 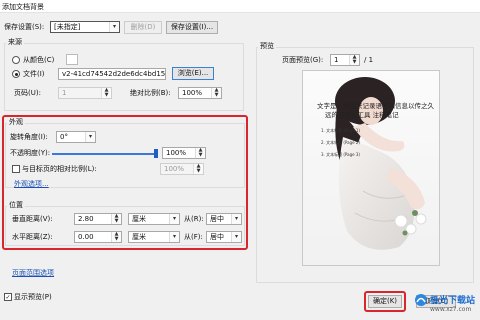 What do you see at coordinates (453, 301) in the screenshot?
I see `watermark-text: 极光下载站` at bounding box center [453, 301].